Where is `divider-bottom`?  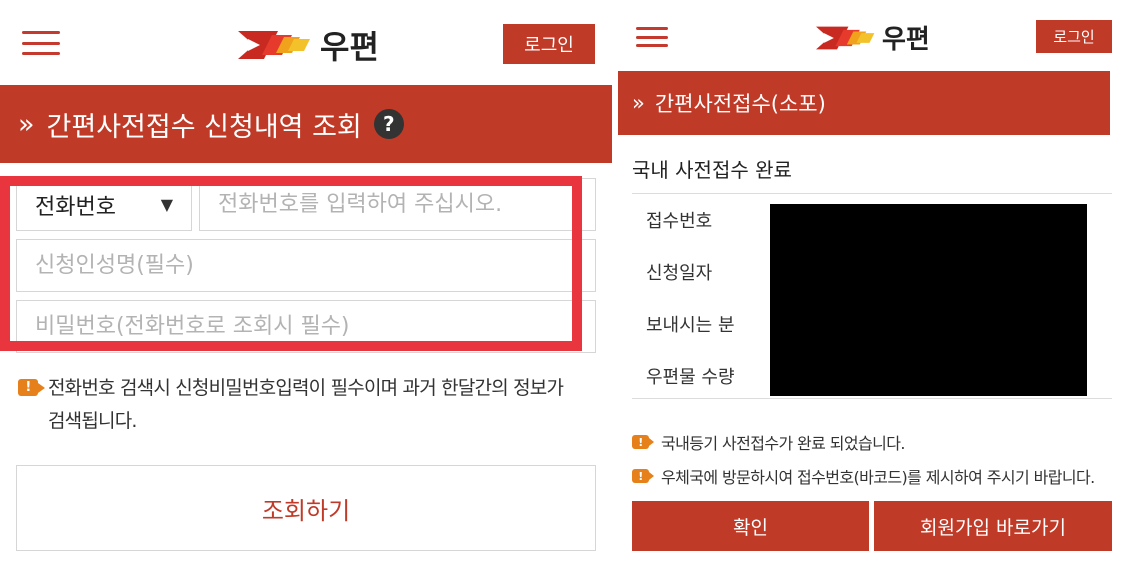
divider-bottom is located at coordinates (872, 398).